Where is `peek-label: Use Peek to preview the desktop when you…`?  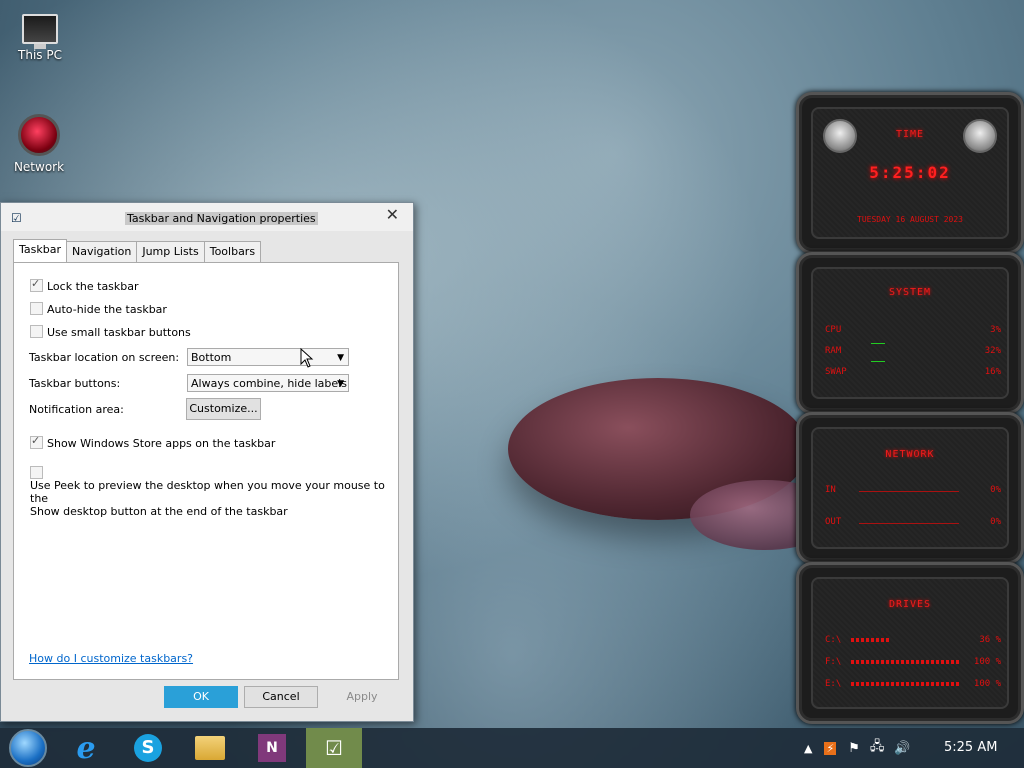 peek-label: Use Peek to preview the desktop when you… is located at coordinates (207, 492).